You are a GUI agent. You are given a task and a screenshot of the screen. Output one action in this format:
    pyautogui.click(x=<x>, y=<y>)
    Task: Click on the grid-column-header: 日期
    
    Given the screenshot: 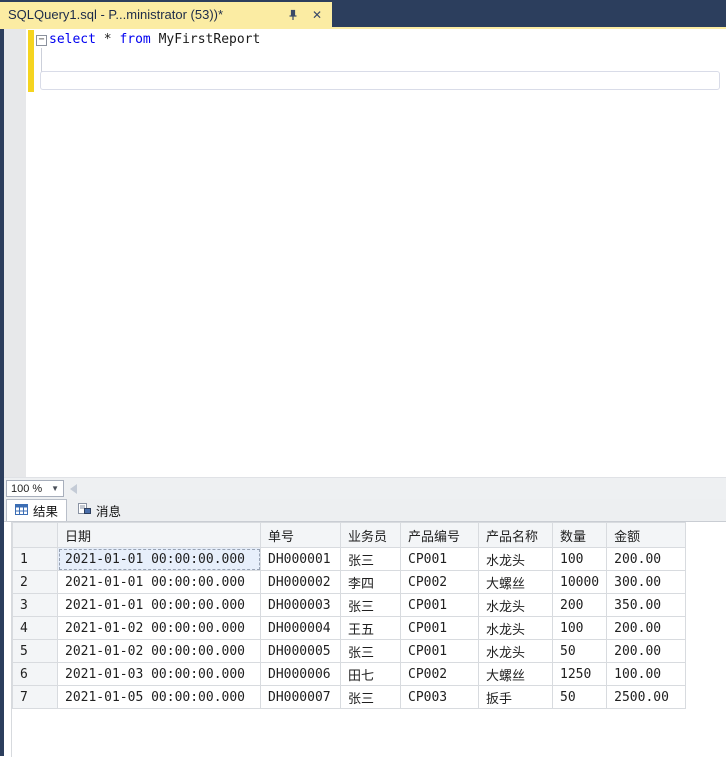 What is the action you would take?
    pyautogui.click(x=159, y=535)
    